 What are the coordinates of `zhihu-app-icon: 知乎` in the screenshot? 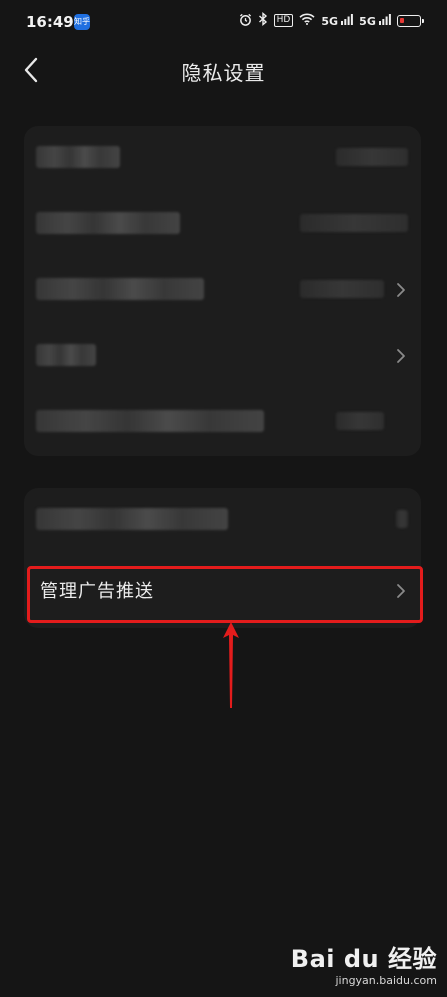 It's located at (82, 22).